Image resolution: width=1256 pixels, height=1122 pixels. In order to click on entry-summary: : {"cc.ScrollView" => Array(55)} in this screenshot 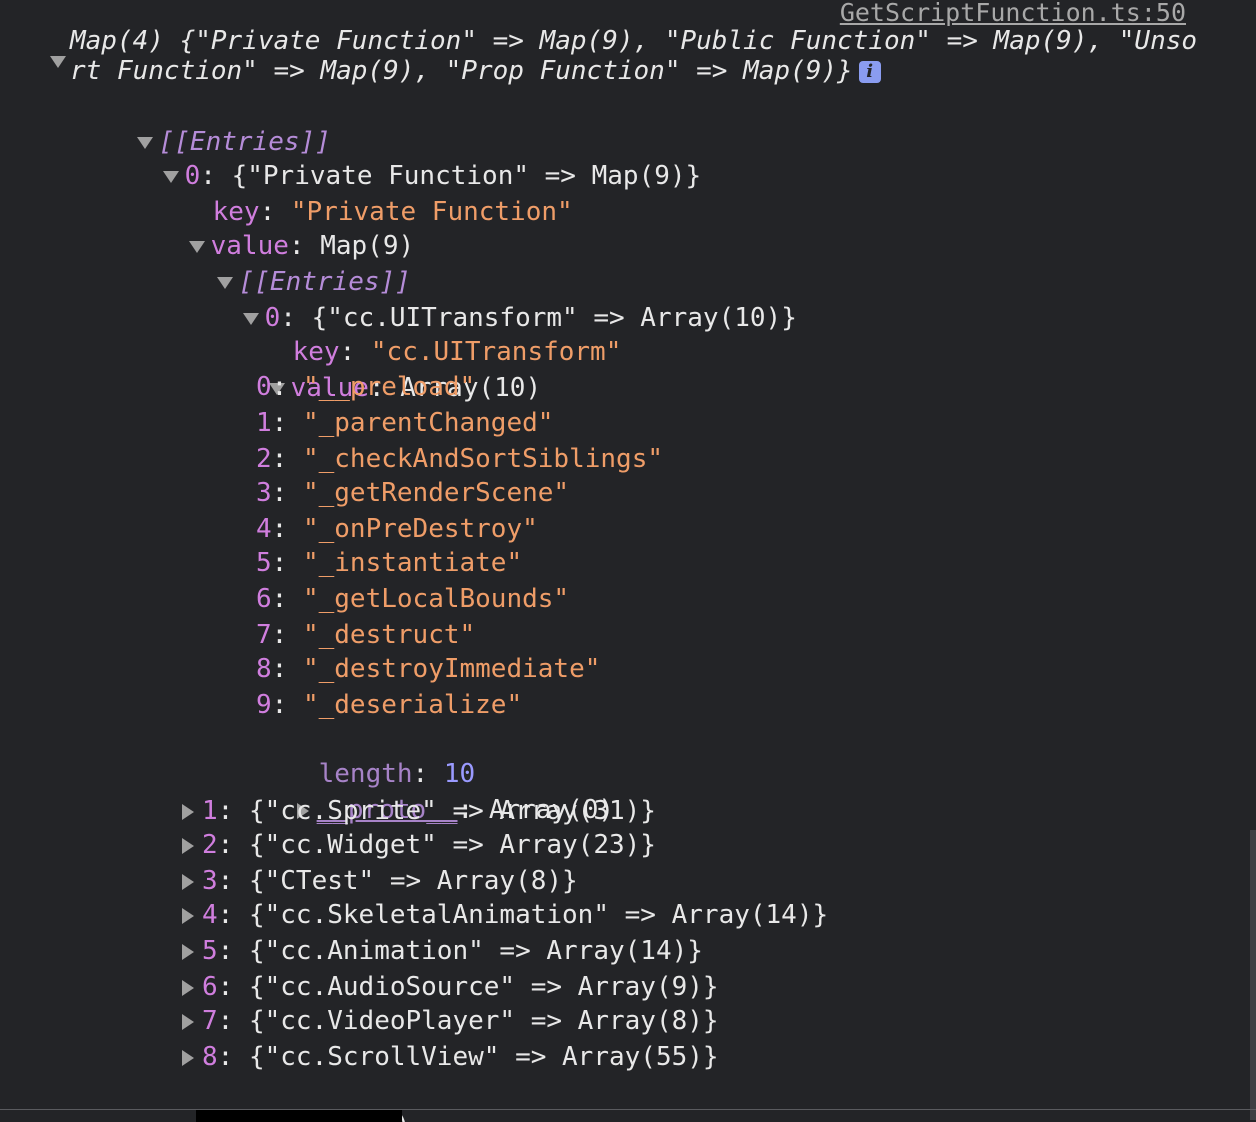, I will do `click(468, 1057)`.